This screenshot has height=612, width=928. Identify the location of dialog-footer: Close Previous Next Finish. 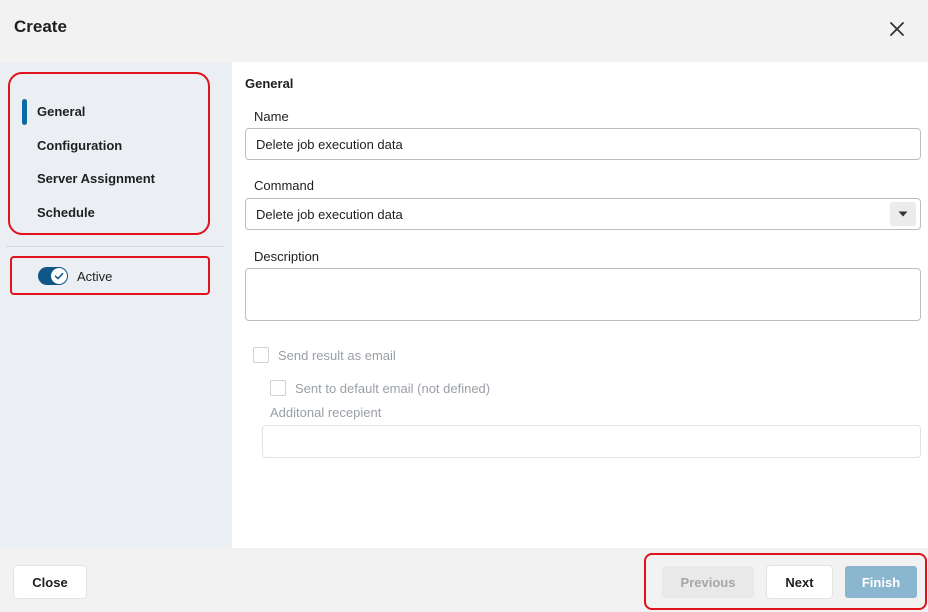
(464, 580).